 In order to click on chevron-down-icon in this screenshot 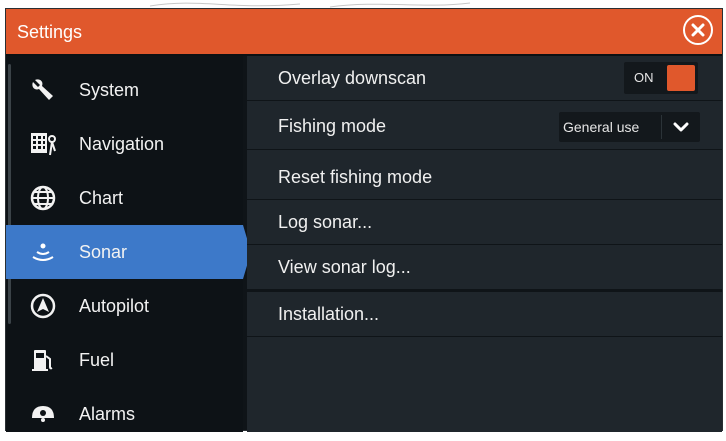, I will do `click(681, 127)`.